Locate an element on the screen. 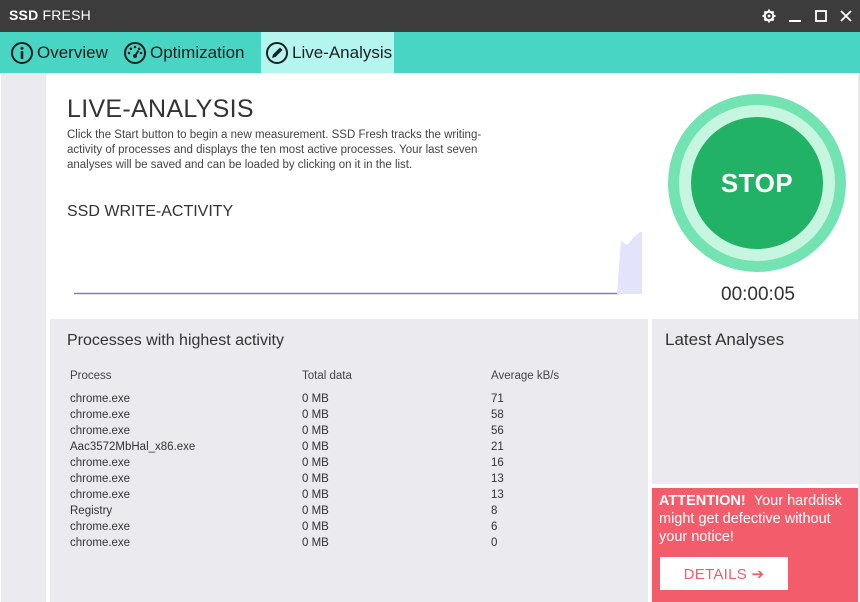  table-row: chrome.exe 0 MB 58 is located at coordinates (349, 417).